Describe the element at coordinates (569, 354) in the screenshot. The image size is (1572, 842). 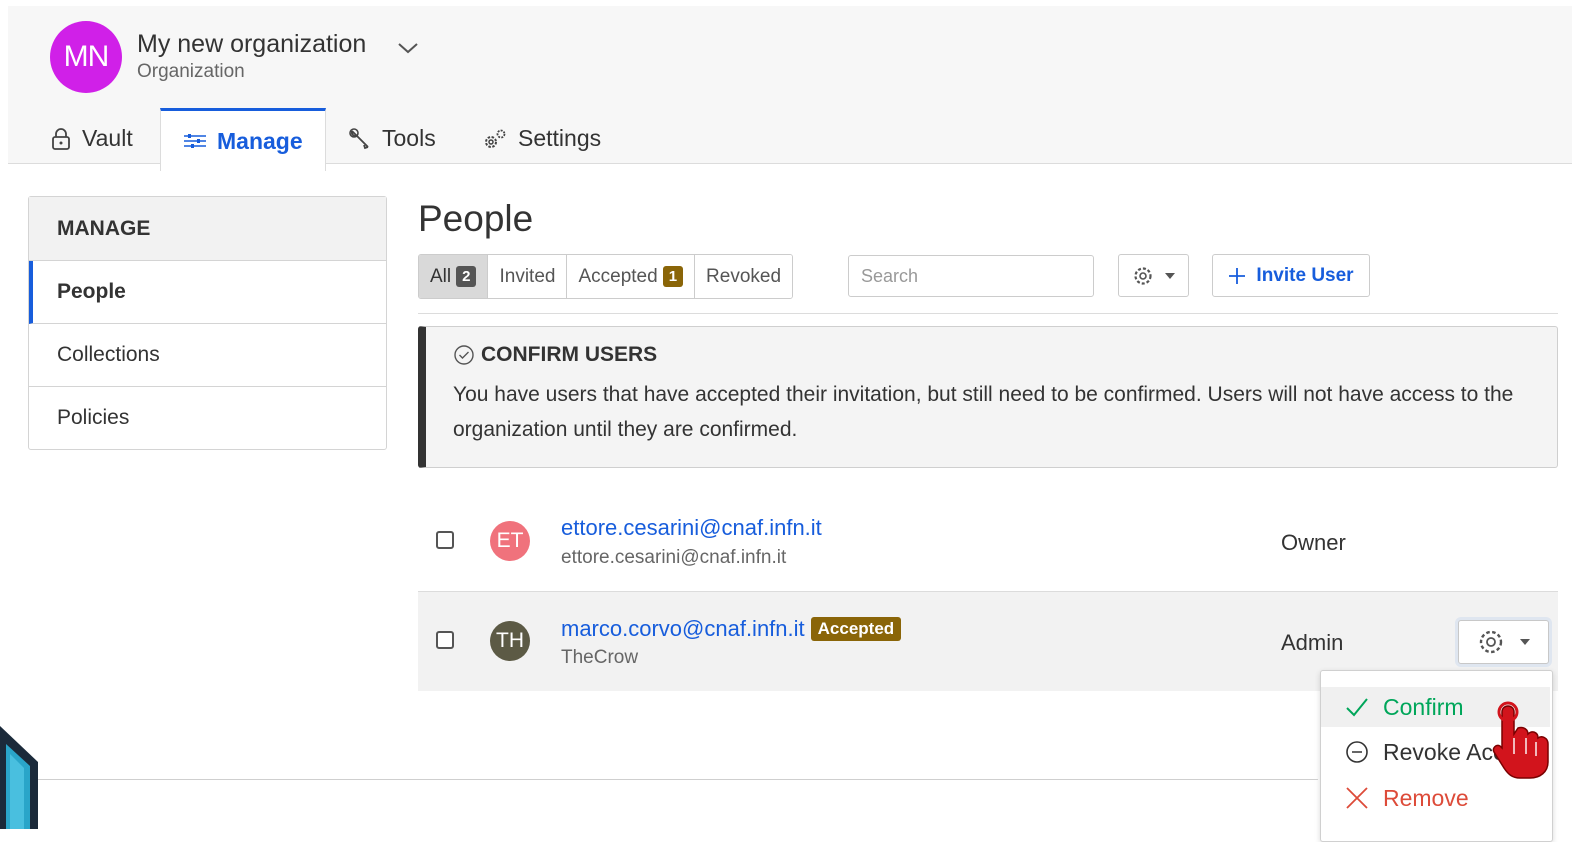
I see `callout-title: CONFIRM USERS` at that location.